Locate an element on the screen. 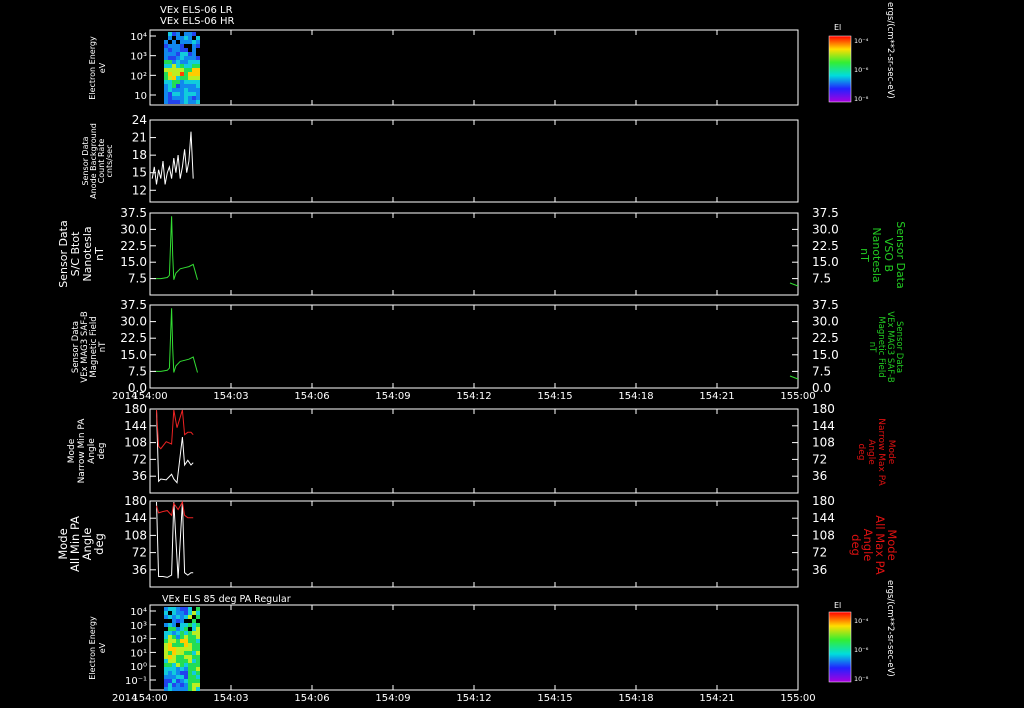 The image size is (1024, 708). ytick-label-p4-1: 30.0 is located at coordinates (133, 322).